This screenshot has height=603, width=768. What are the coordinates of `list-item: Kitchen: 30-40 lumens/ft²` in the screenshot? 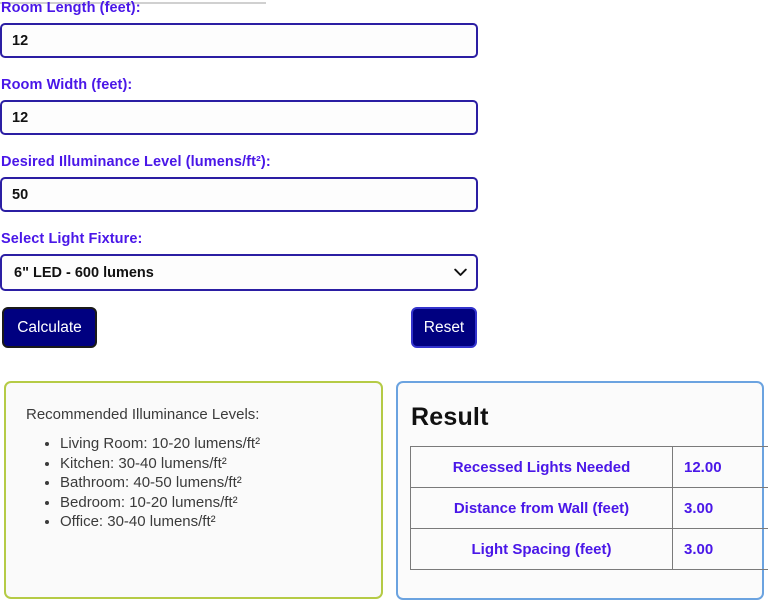 It's located at (211, 464).